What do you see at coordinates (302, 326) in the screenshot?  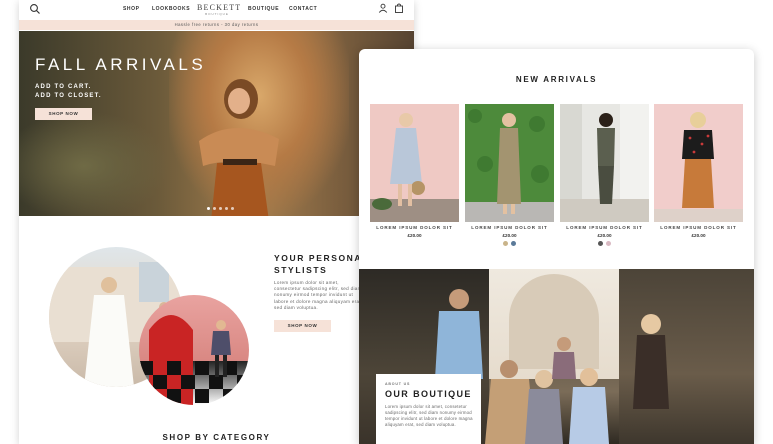 I see `stylists-shop-now-button: SHOP NOW` at bounding box center [302, 326].